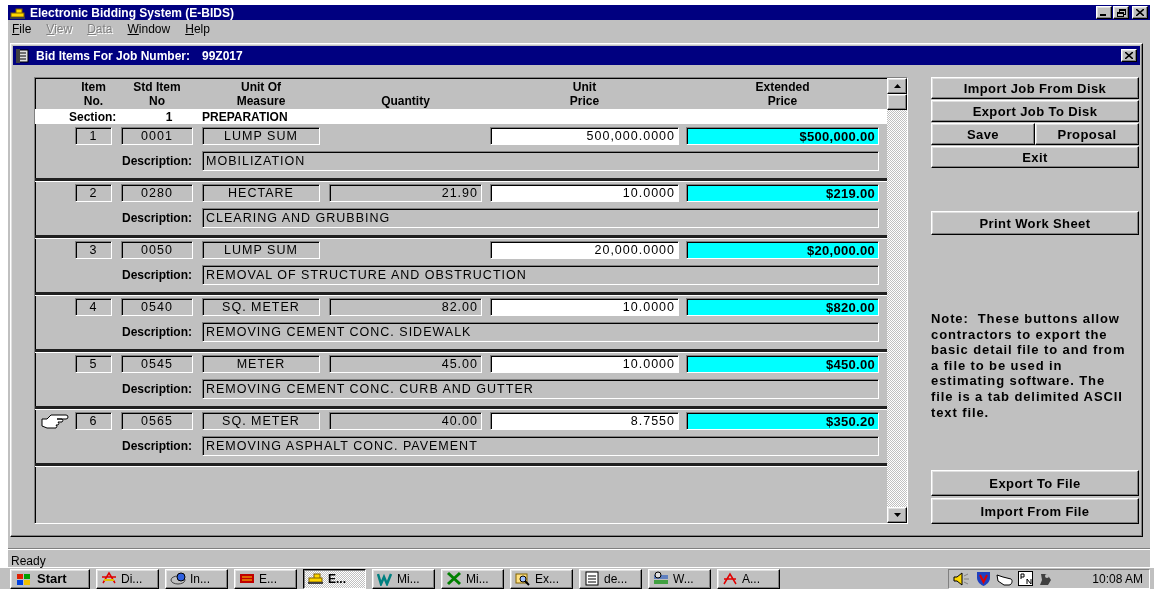  Describe the element at coordinates (782, 136) in the screenshot. I see `extended-price-field: $500,000.00` at that location.